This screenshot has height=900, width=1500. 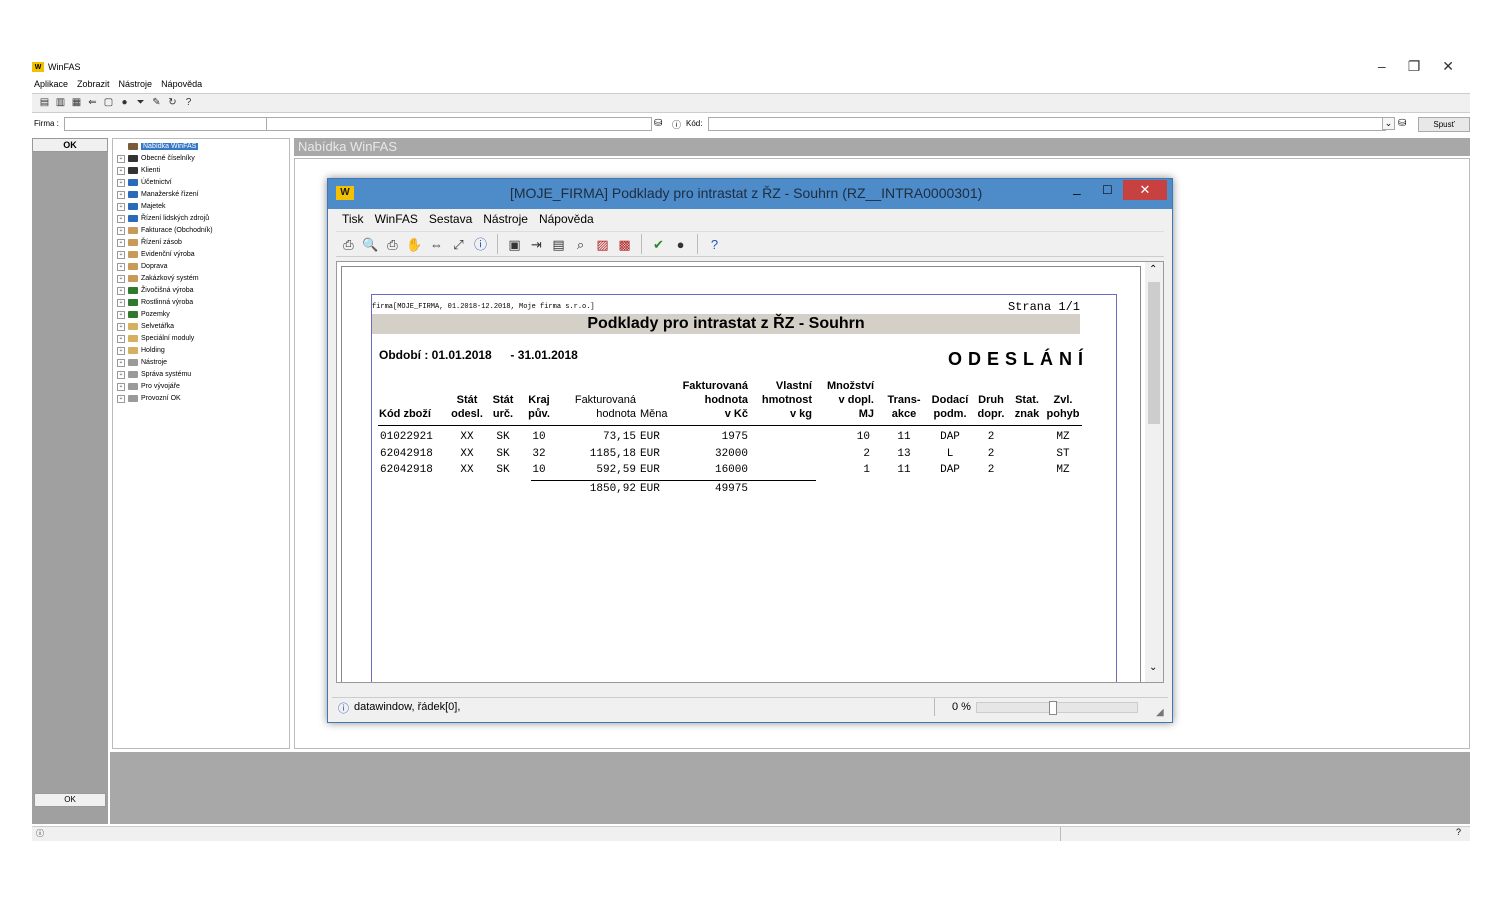 What do you see at coordinates (1414, 66) in the screenshot?
I see `restore-icon: ❐` at bounding box center [1414, 66].